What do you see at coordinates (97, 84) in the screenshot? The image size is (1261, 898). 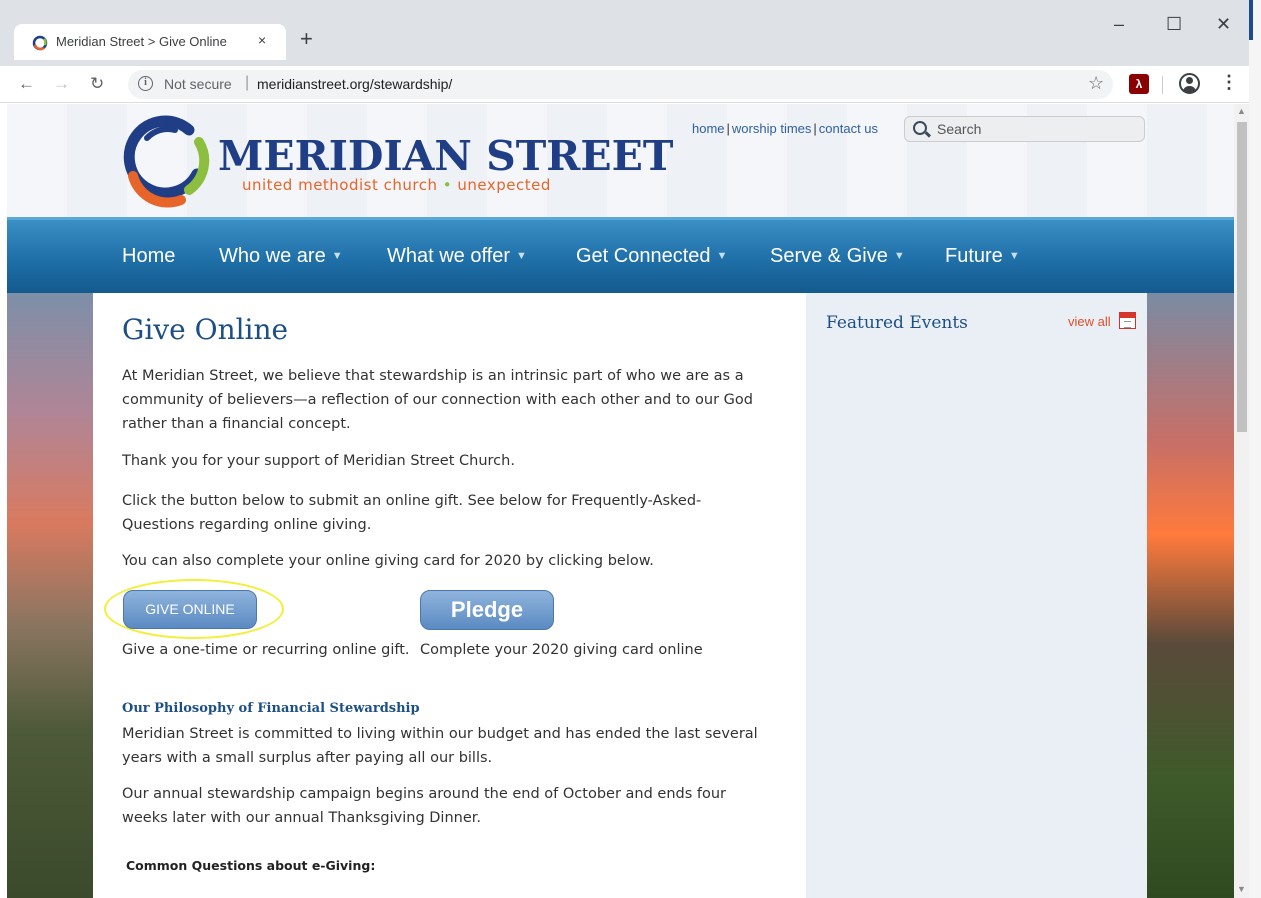 I see `reload-icon: ↻` at bounding box center [97, 84].